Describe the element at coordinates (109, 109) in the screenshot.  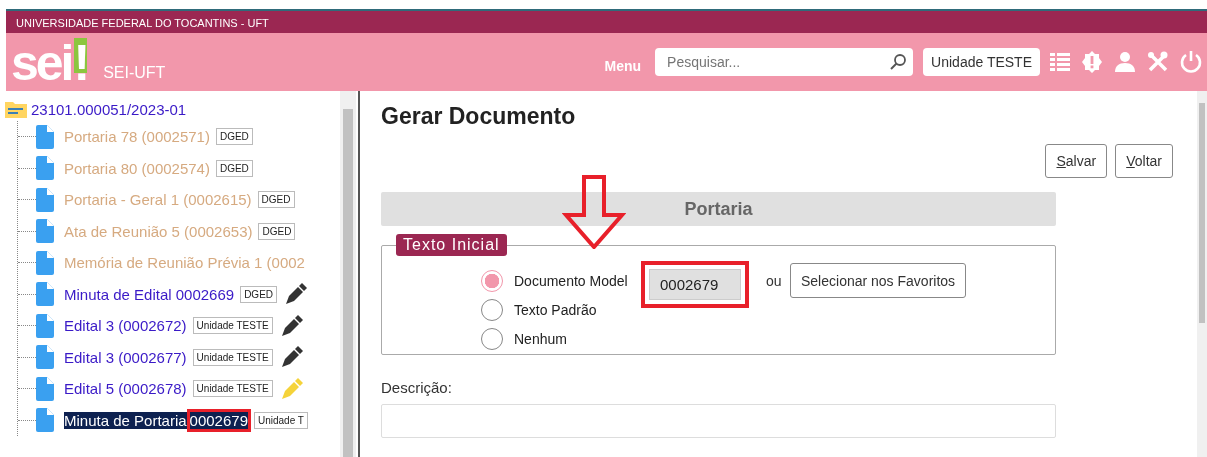
I see `process-link: 23101.000051/2023-01` at that location.